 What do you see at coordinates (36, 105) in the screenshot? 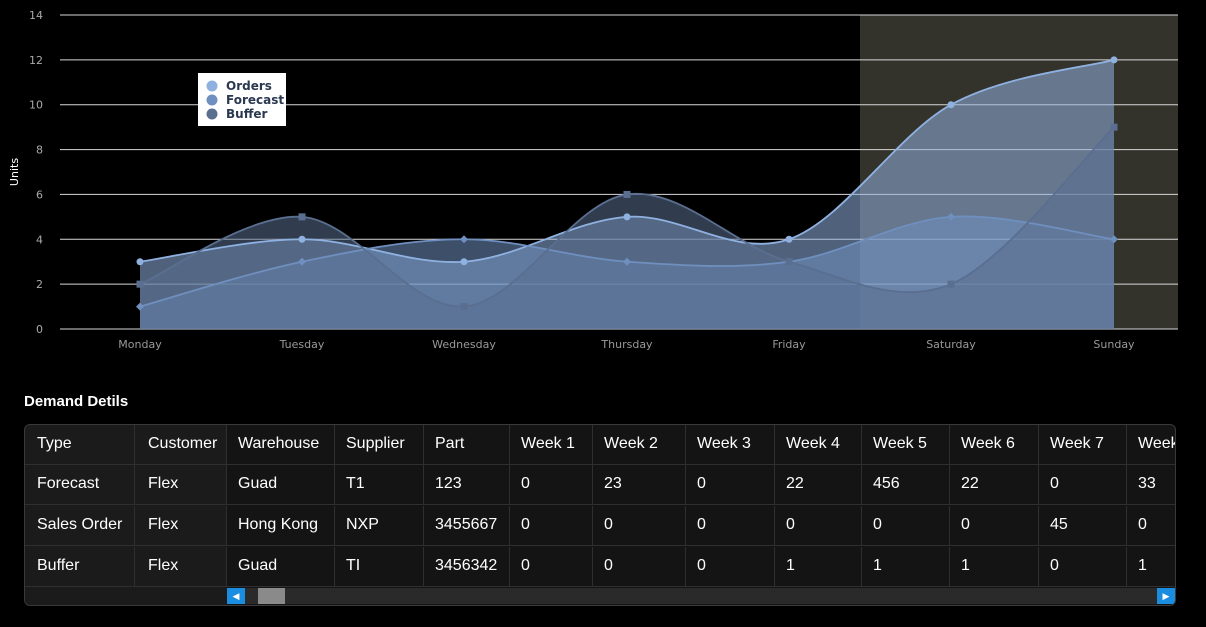
I see `y-tick-label: 10` at bounding box center [36, 105].